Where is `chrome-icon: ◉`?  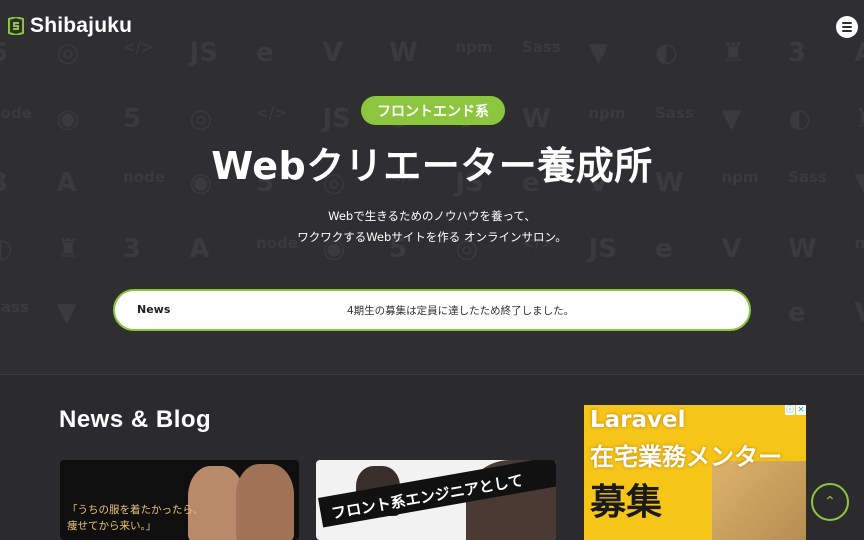 chrome-icon: ◉ is located at coordinates (68, 119).